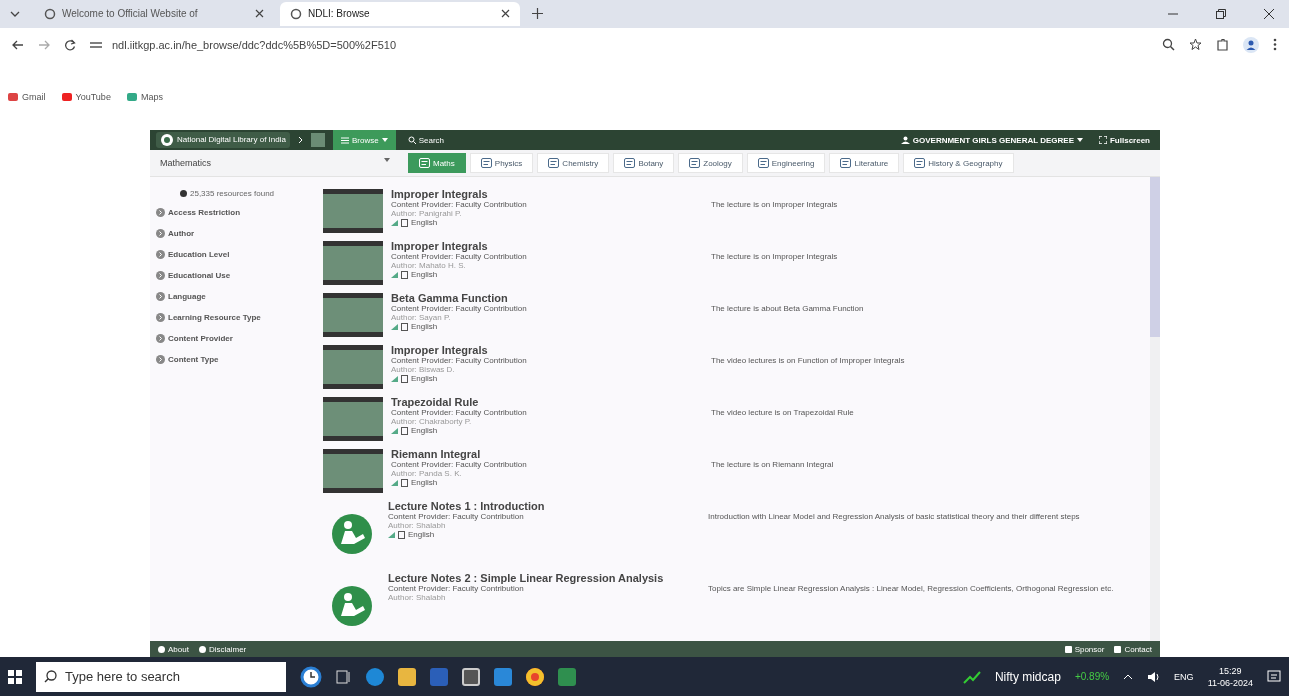 The height and width of the screenshot is (696, 1289). I want to click on author: Author: Mahato H. S., so click(429, 266).